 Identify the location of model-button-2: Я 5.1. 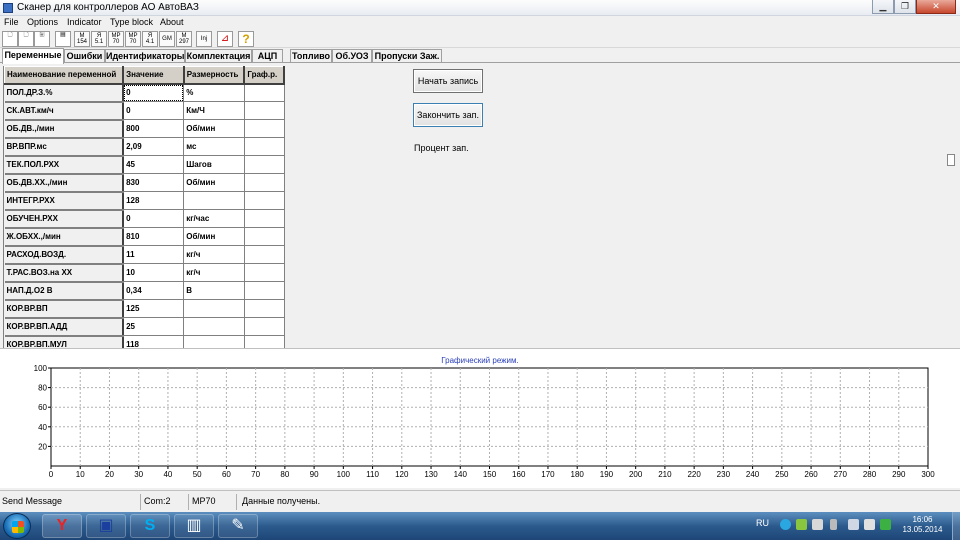
(99, 39).